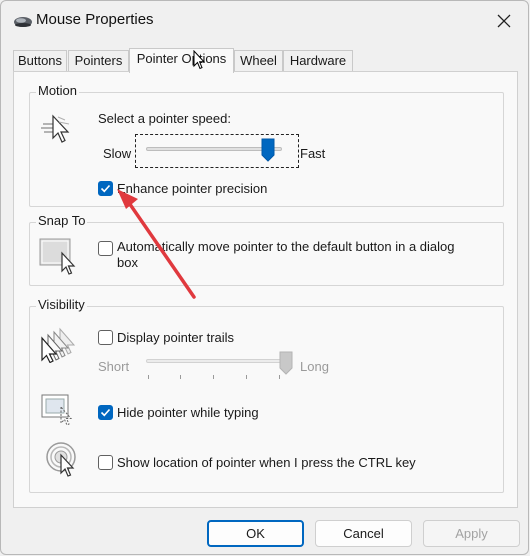  I want to click on mouse-cursor-icon, so click(199, 60).